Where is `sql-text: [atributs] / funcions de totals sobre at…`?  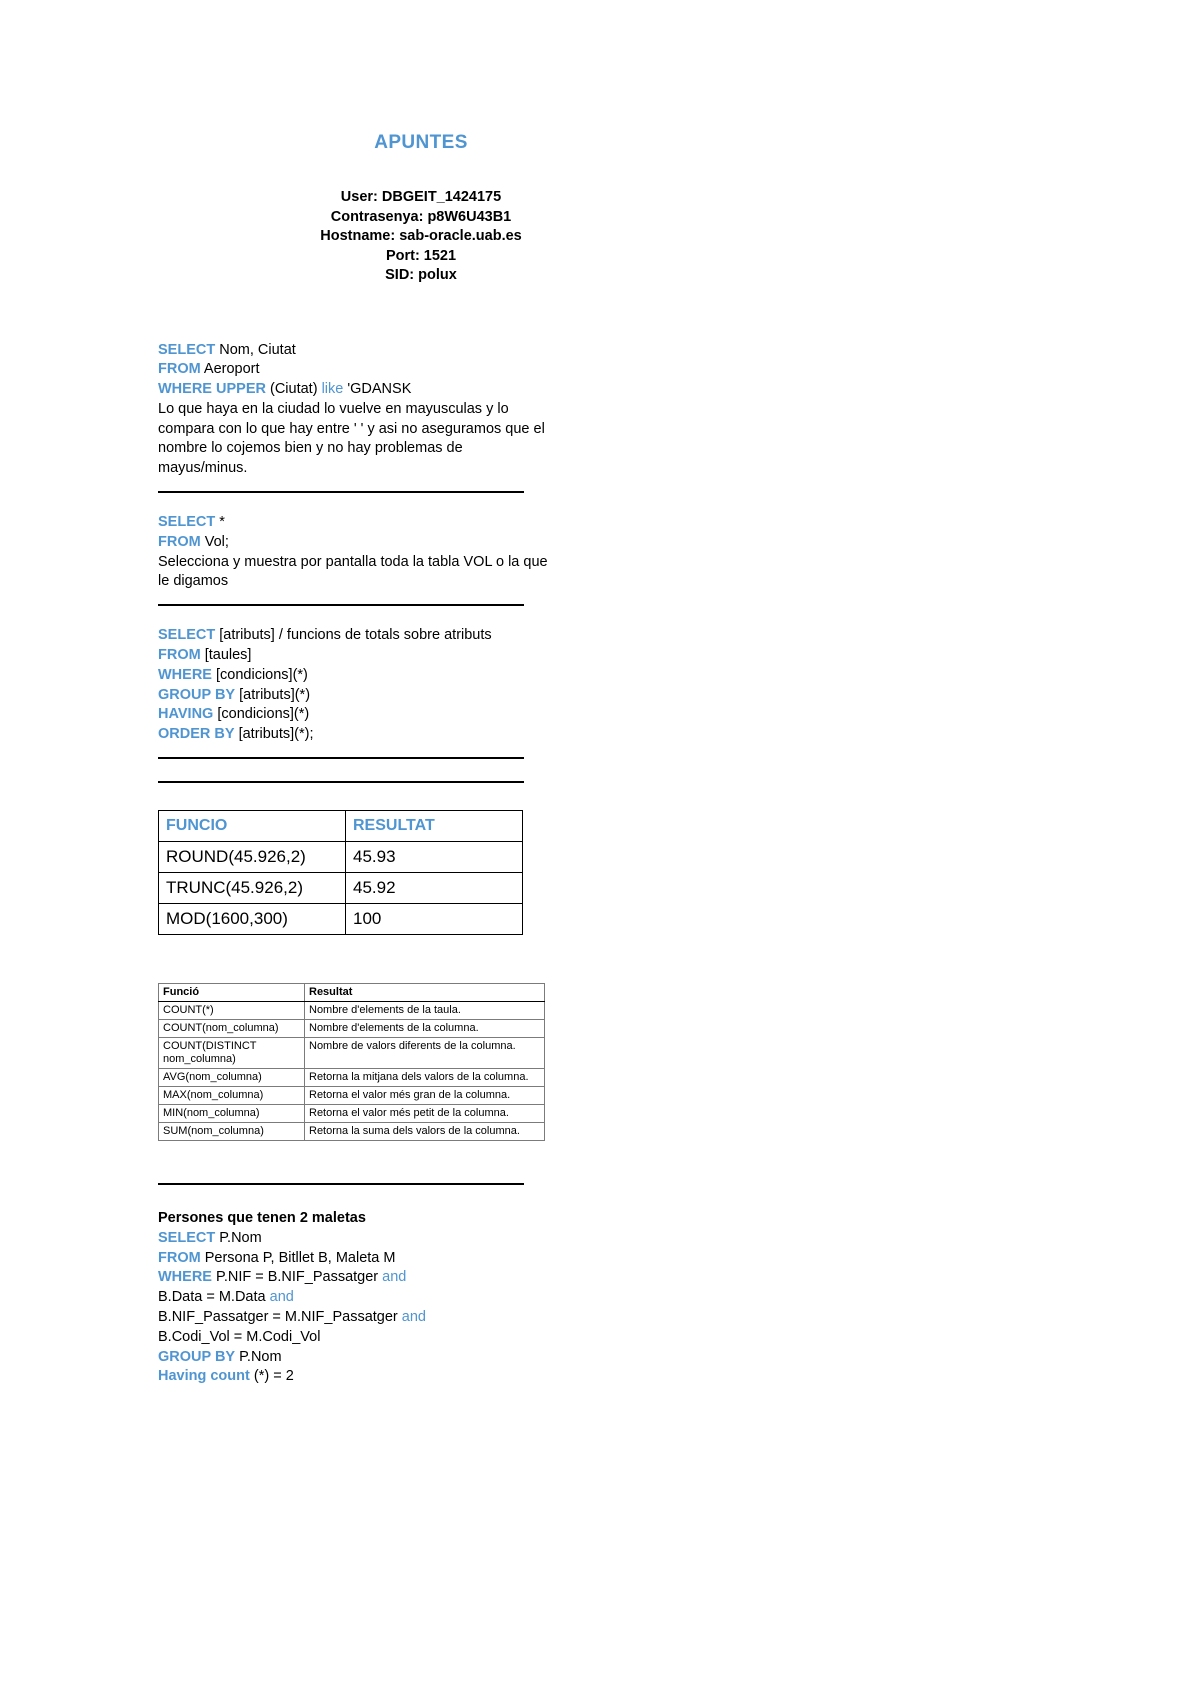 sql-text: [atributs] / funcions de totals sobre at… is located at coordinates (353, 635).